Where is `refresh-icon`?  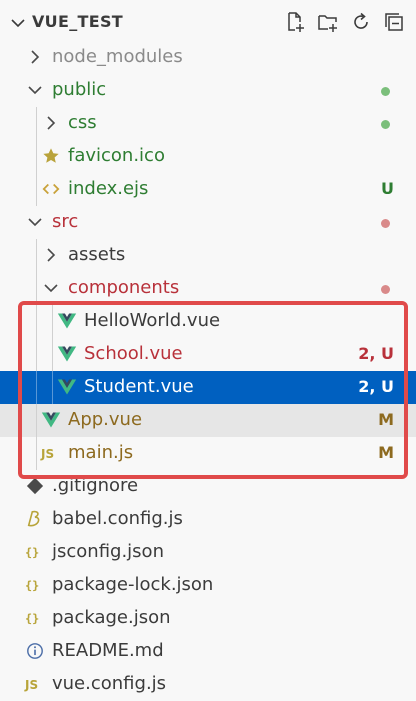 refresh-icon is located at coordinates (361, 22).